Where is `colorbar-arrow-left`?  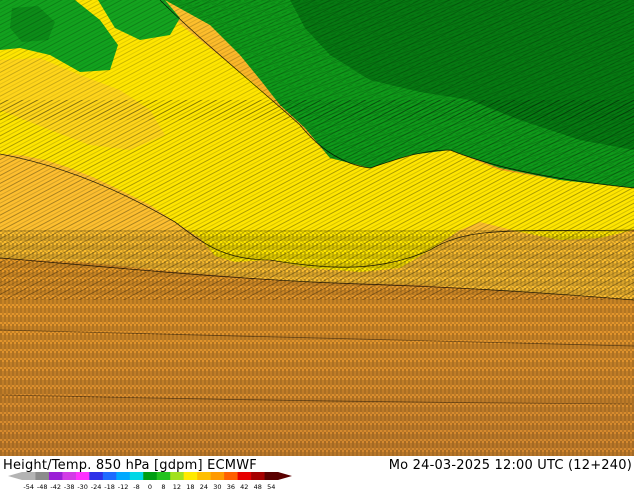
colorbar-arrow-left is located at coordinates (15, 476).